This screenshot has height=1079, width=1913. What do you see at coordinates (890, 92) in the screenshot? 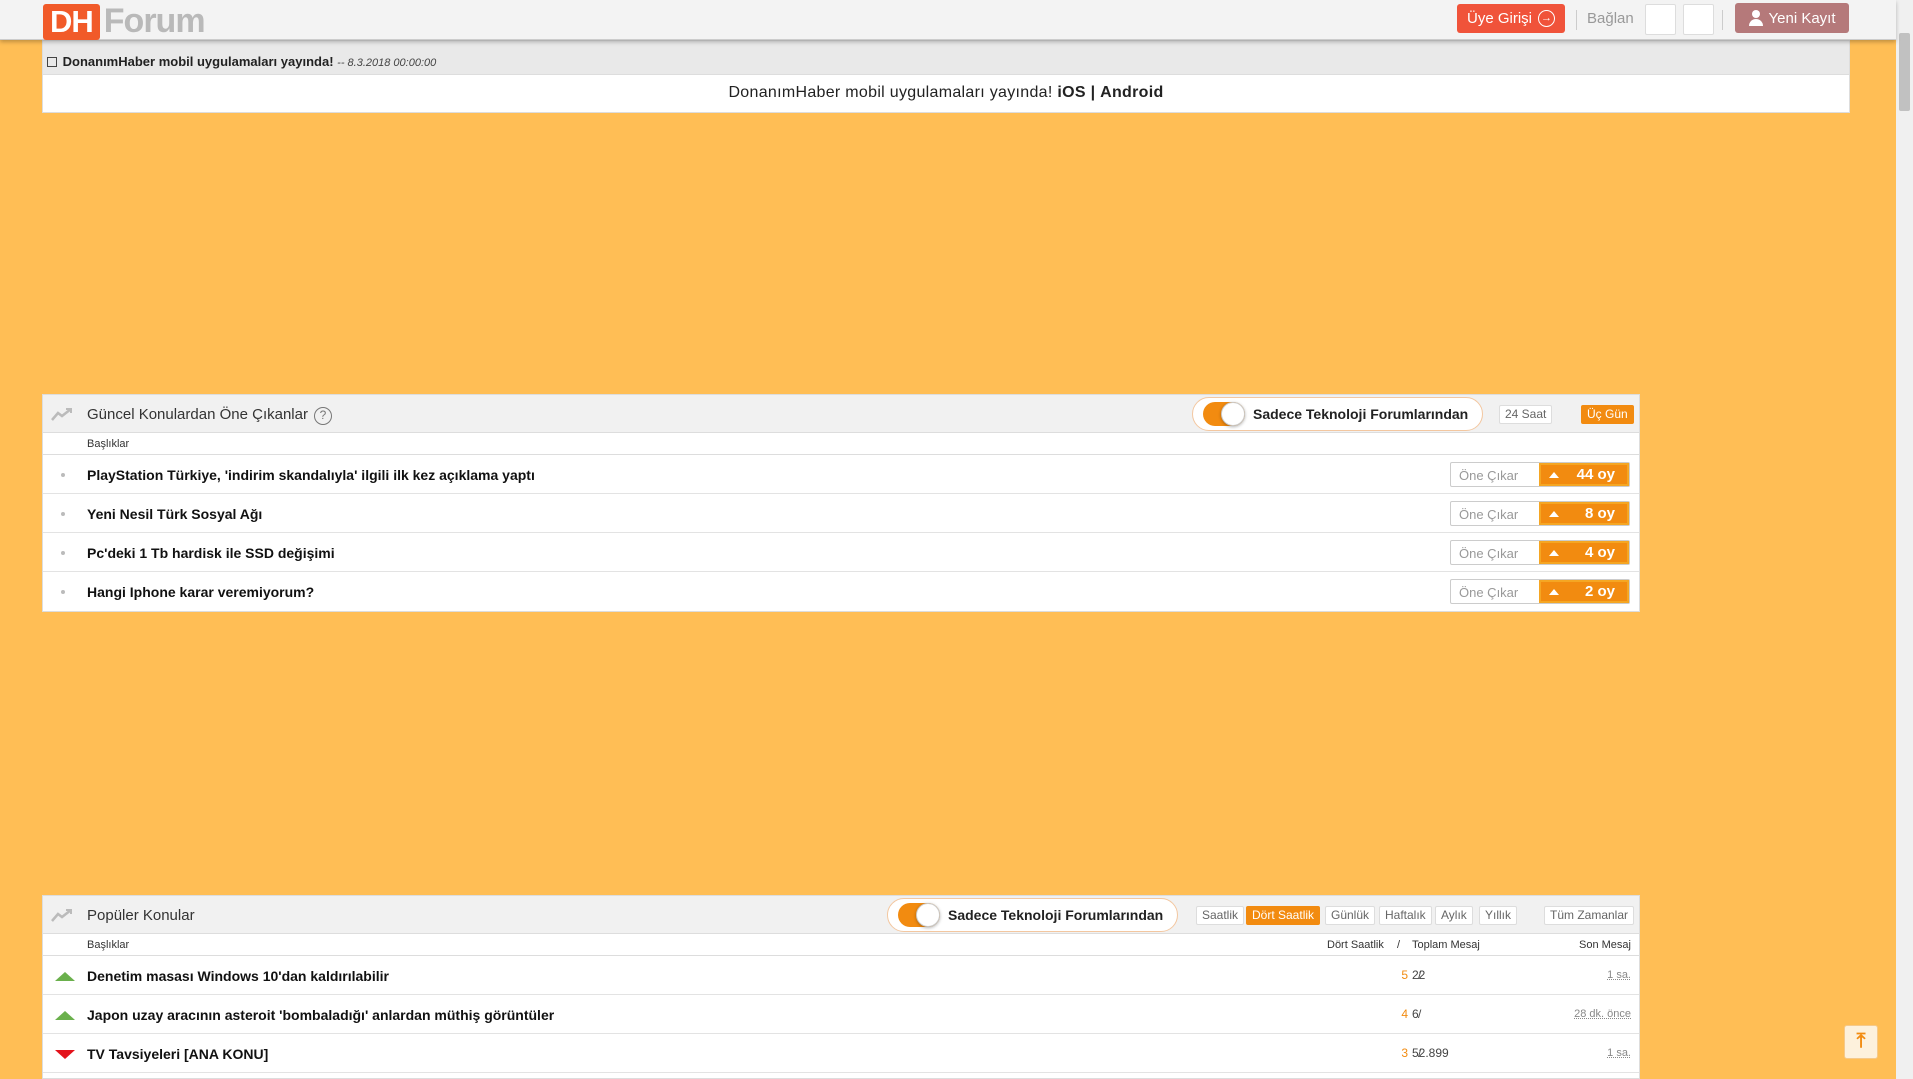
I see `announcement-text: DonanımHaber mobil uygulamaları yayında!` at bounding box center [890, 92].